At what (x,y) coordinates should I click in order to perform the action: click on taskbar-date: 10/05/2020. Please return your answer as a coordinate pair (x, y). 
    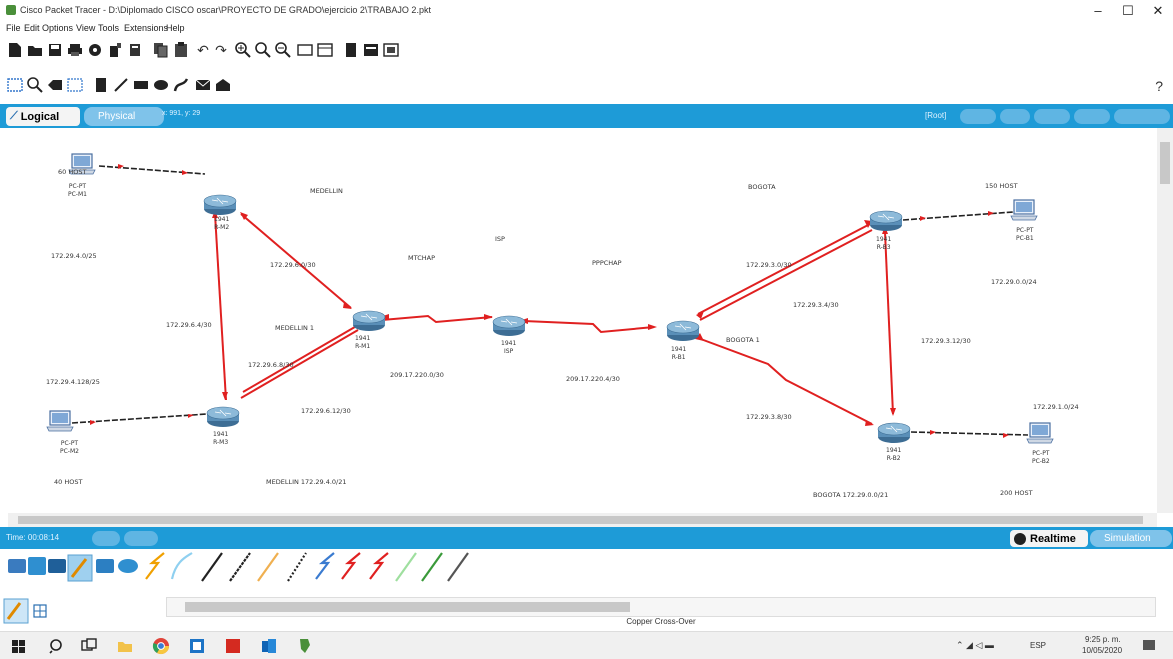
    Looking at the image, I should click on (1102, 650).